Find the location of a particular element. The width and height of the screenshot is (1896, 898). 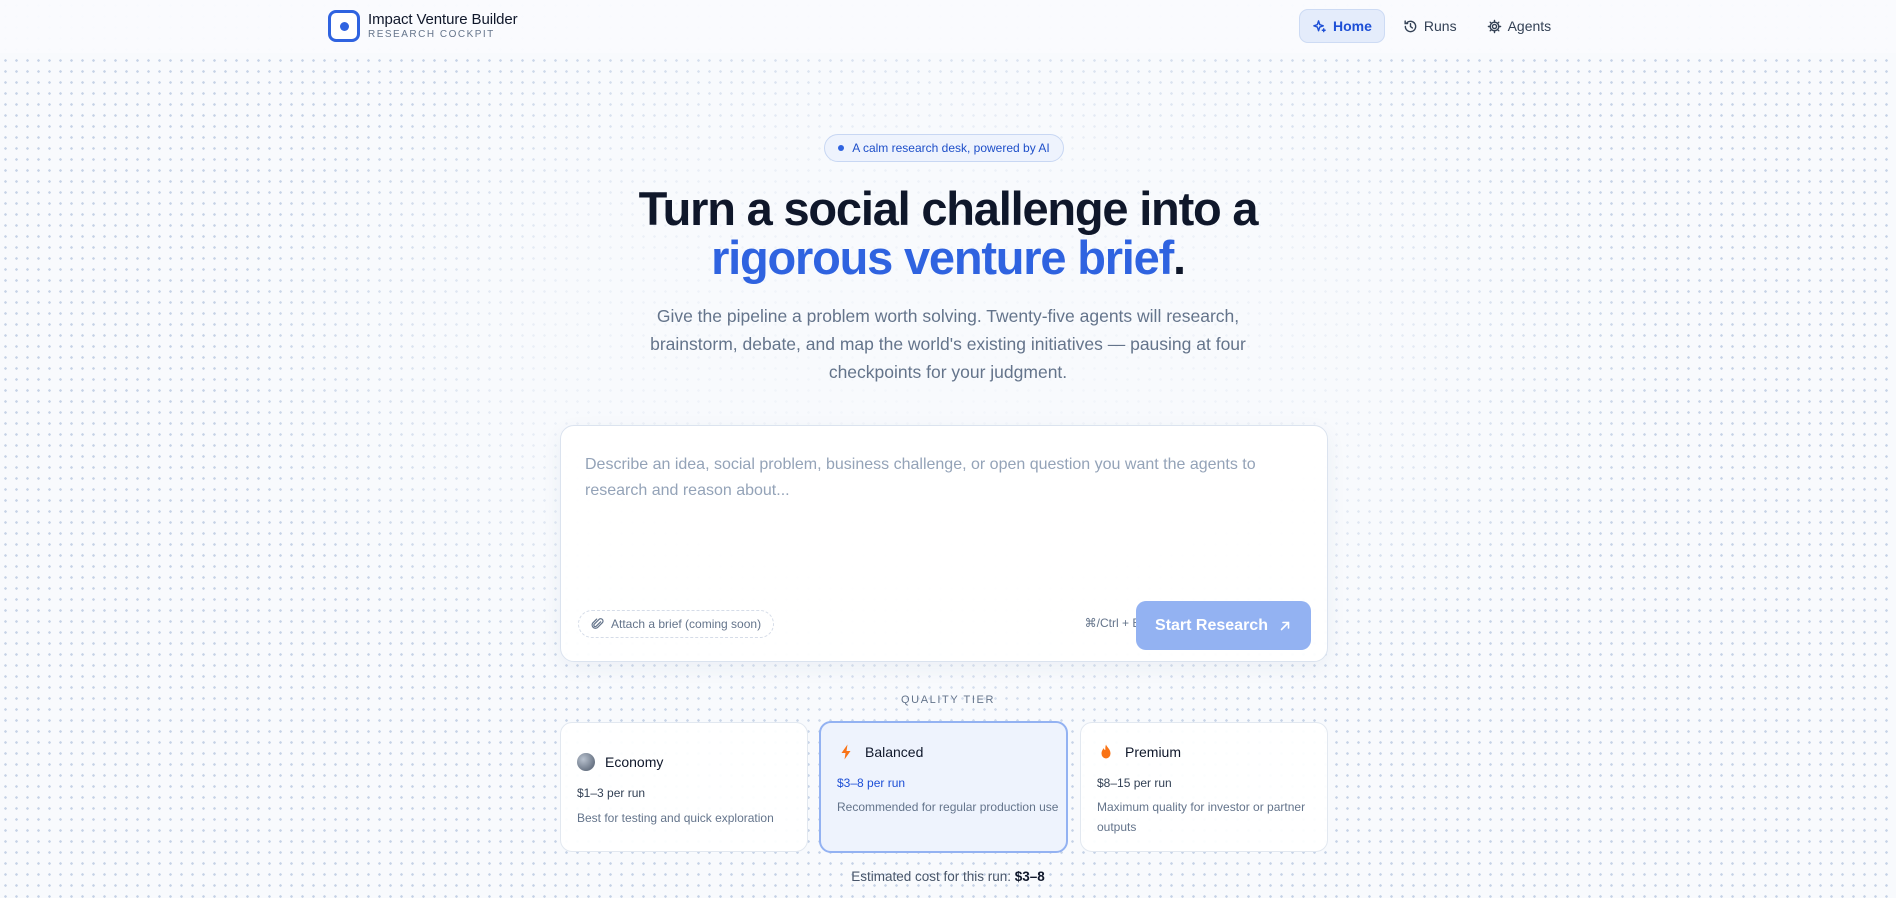

tier-description: Recommended for regular production use is located at coordinates (948, 807).